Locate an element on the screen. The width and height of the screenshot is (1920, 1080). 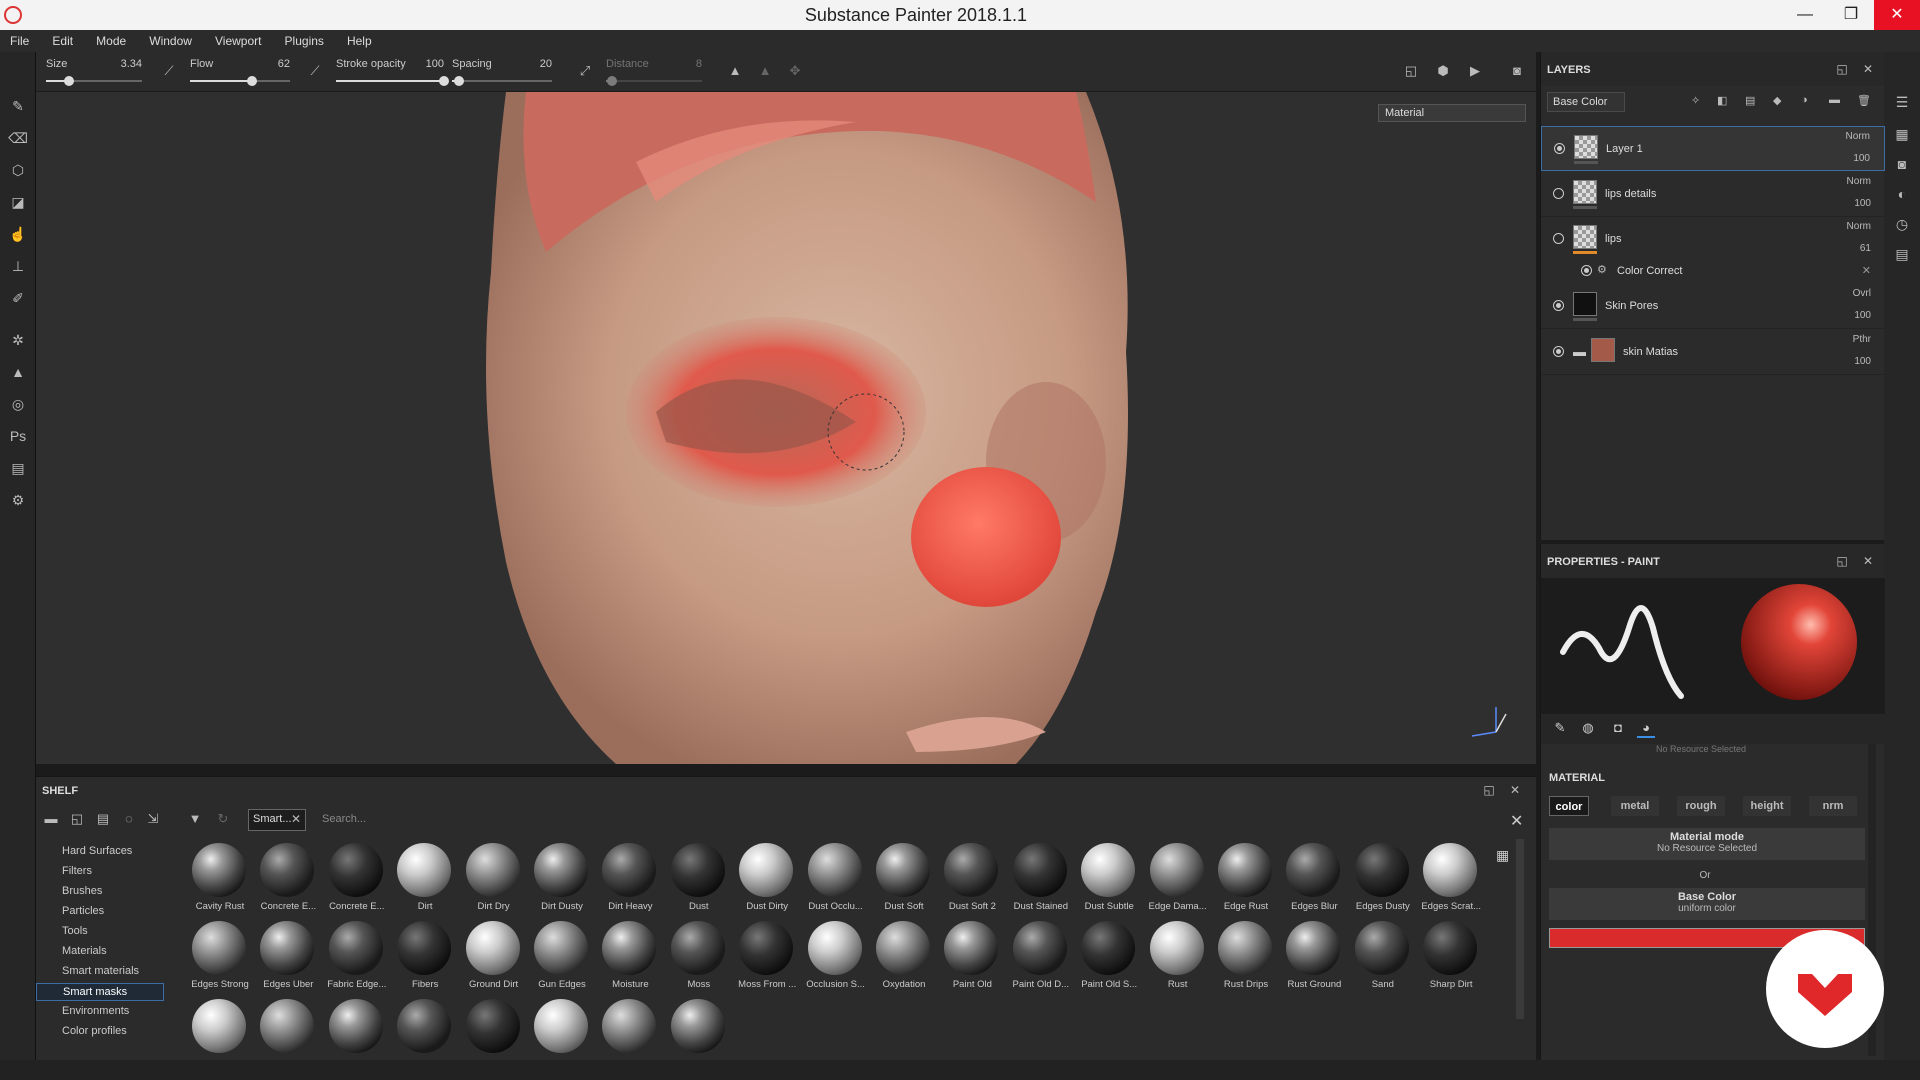
shader-settings-icon: ◐ is located at coordinates (1902, 196).